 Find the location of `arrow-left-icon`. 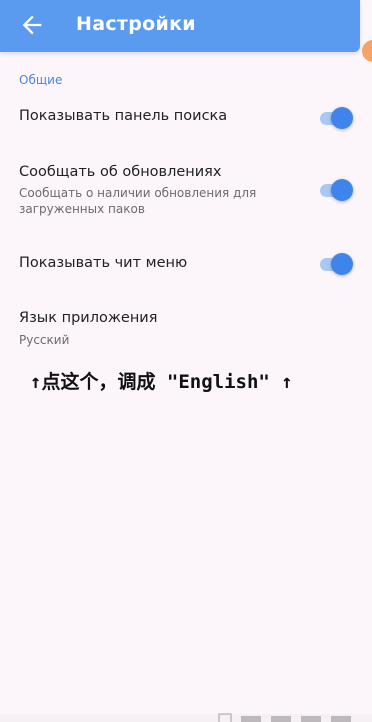

arrow-left-icon is located at coordinates (32, 25).